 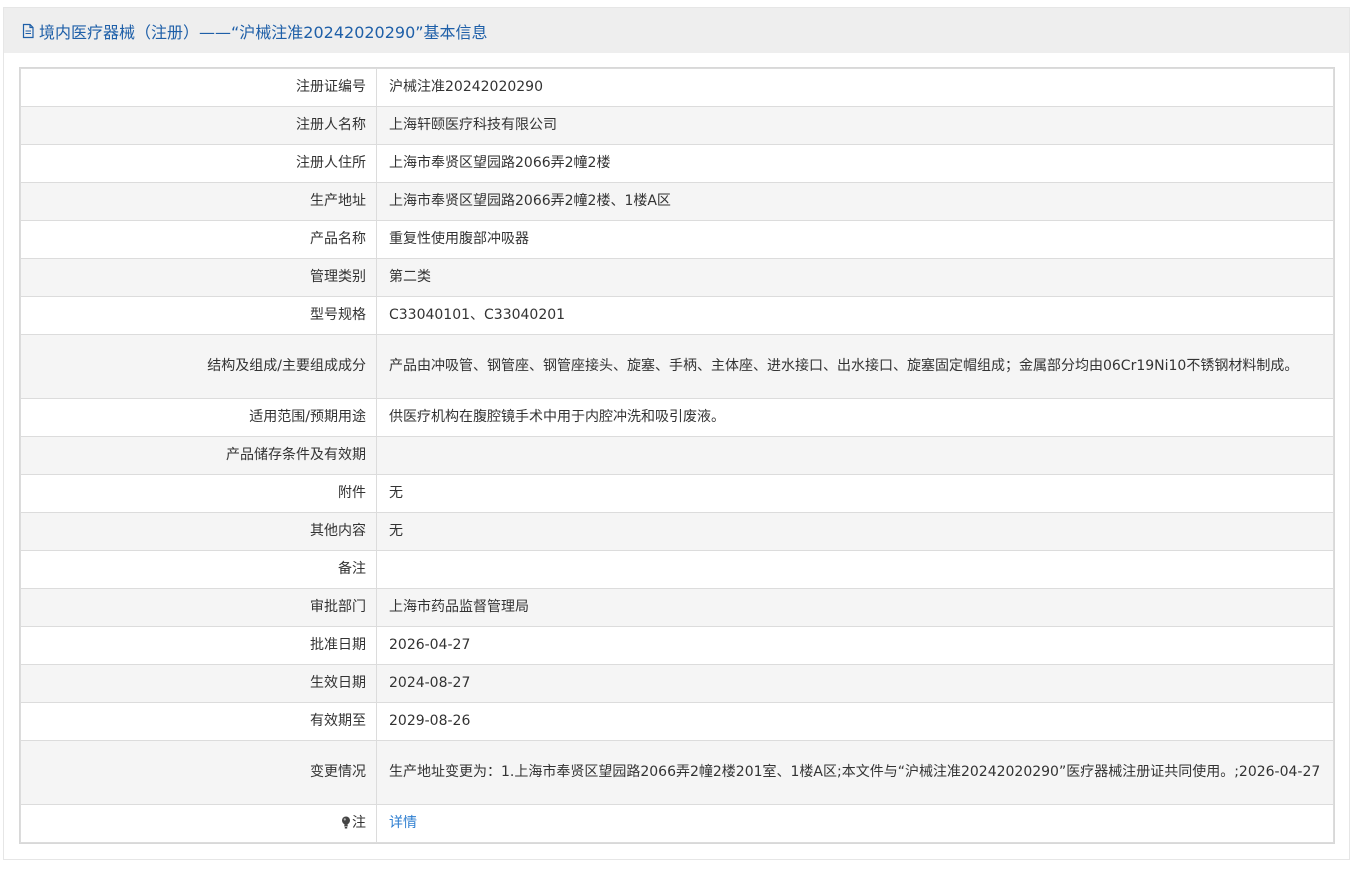 What do you see at coordinates (263, 32) in the screenshot?
I see `page-title: 境内医疗器械（注册）——“沪械注准20242020290”基本信息` at bounding box center [263, 32].